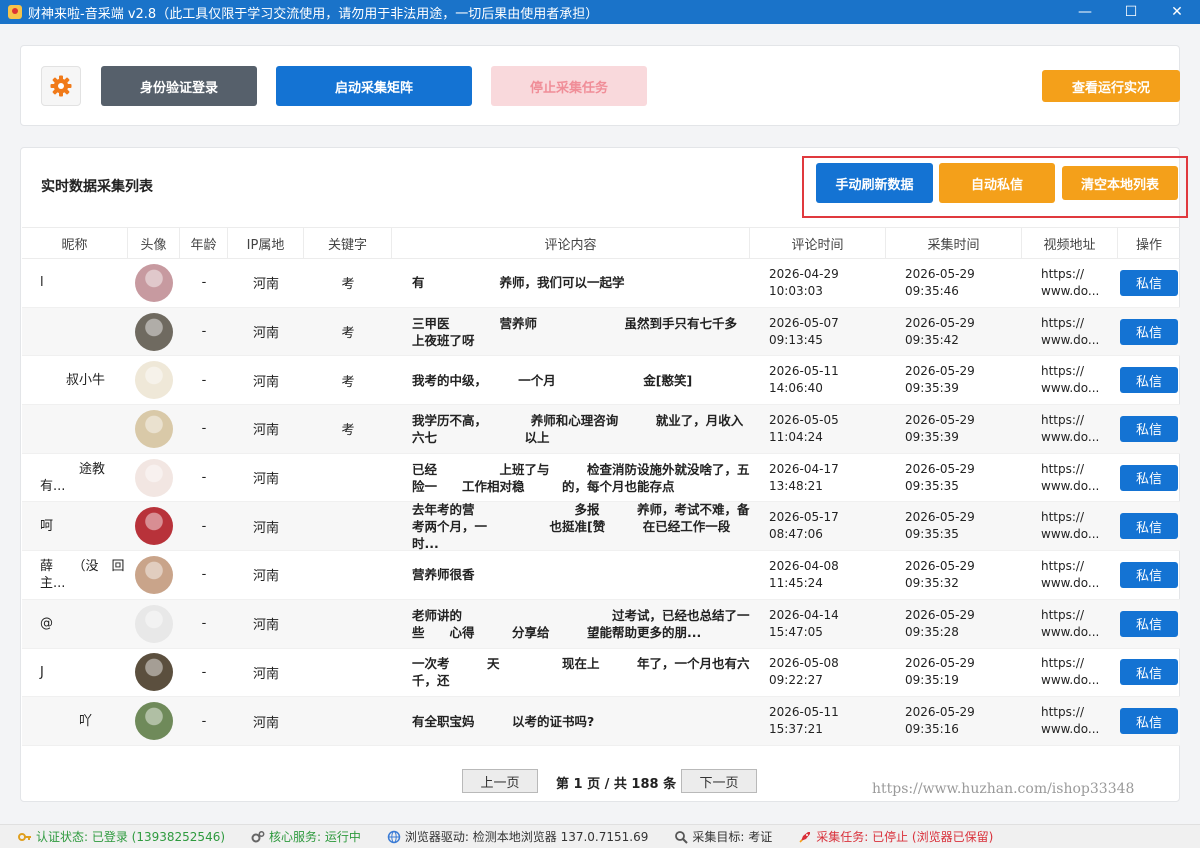 Image resolution: width=1200 pixels, height=848 pixels. I want to click on col-video-url: 视频地址, so click(1070, 243).